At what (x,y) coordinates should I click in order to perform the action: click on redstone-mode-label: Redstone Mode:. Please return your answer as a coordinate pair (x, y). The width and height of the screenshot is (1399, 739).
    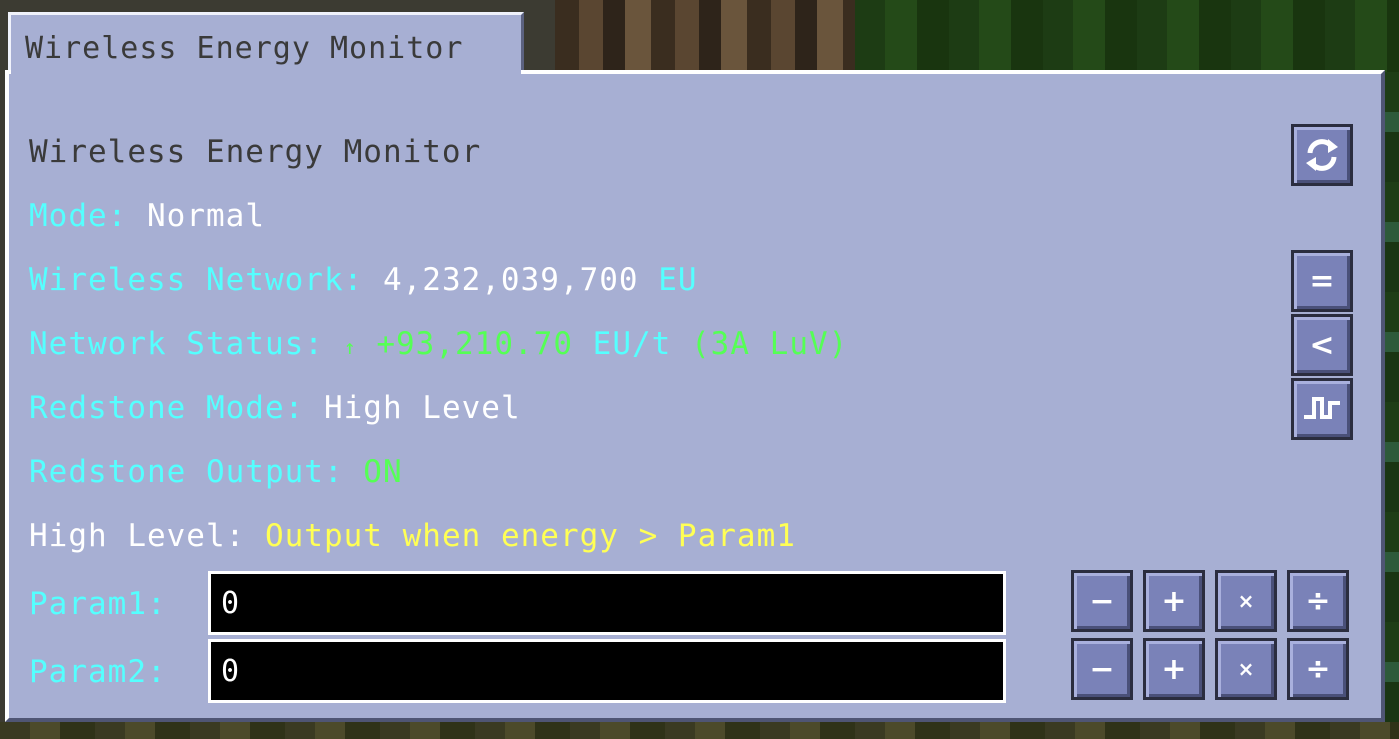
    Looking at the image, I should click on (167, 408).